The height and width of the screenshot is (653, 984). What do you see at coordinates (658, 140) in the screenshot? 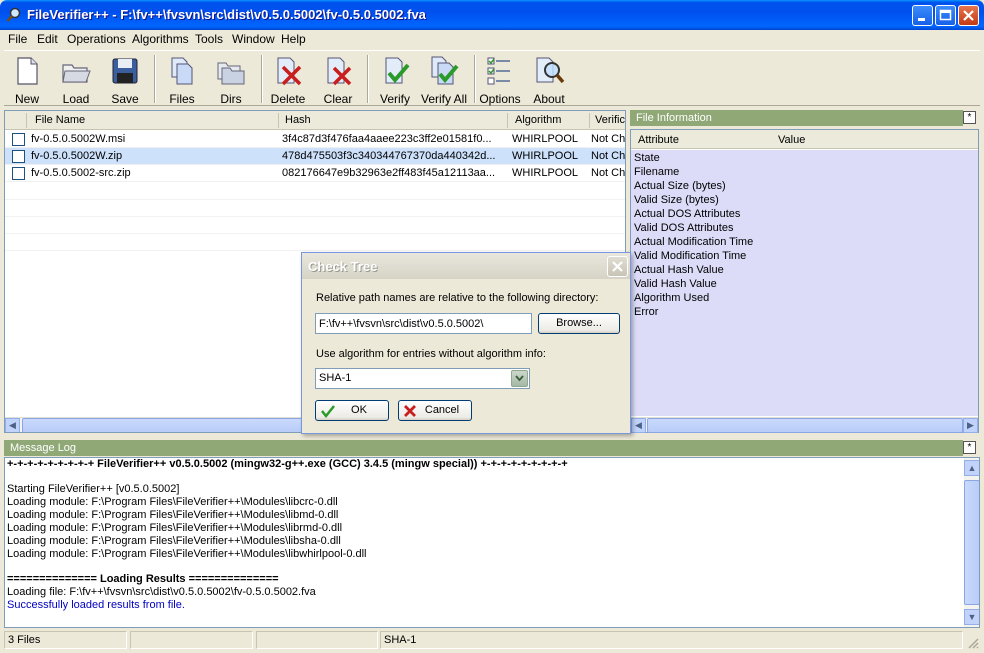
I see `column-attribute: Attribute` at bounding box center [658, 140].